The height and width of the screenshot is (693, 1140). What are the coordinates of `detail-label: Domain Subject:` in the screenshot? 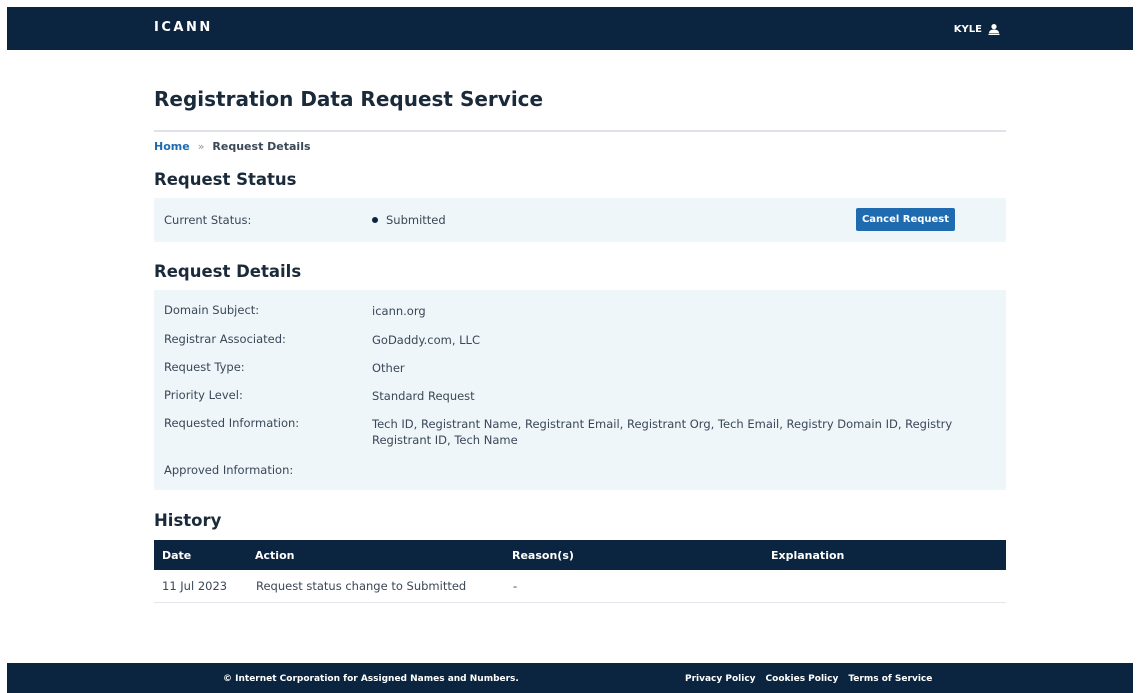 It's located at (212, 310).